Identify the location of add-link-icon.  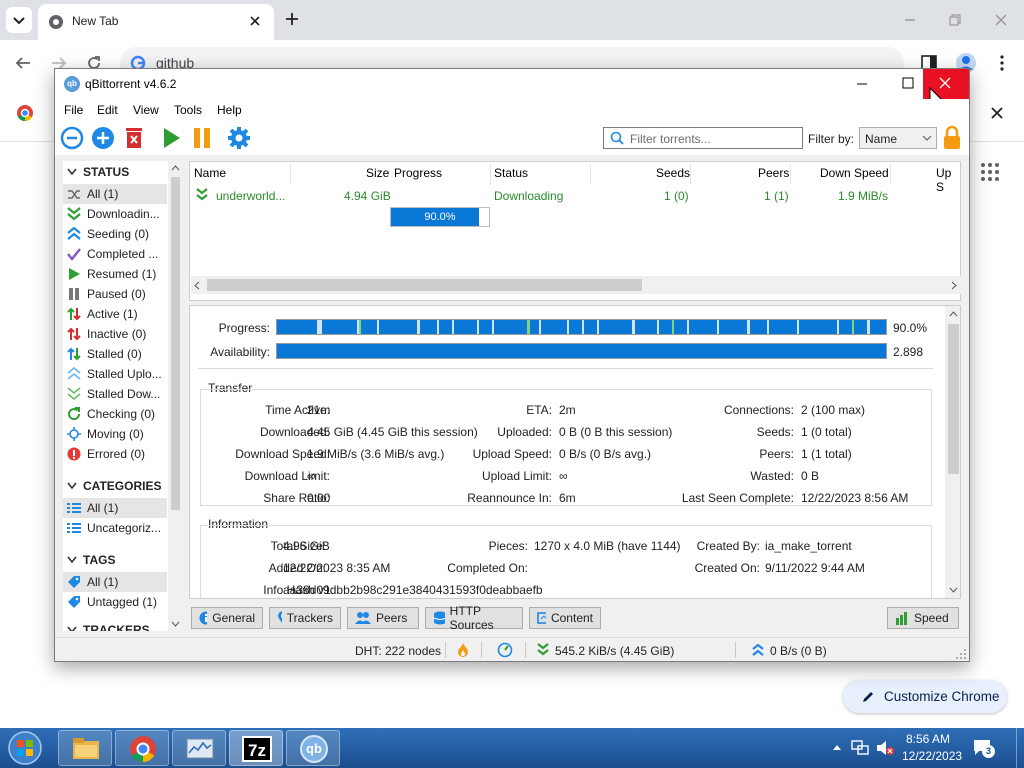
(72, 138).